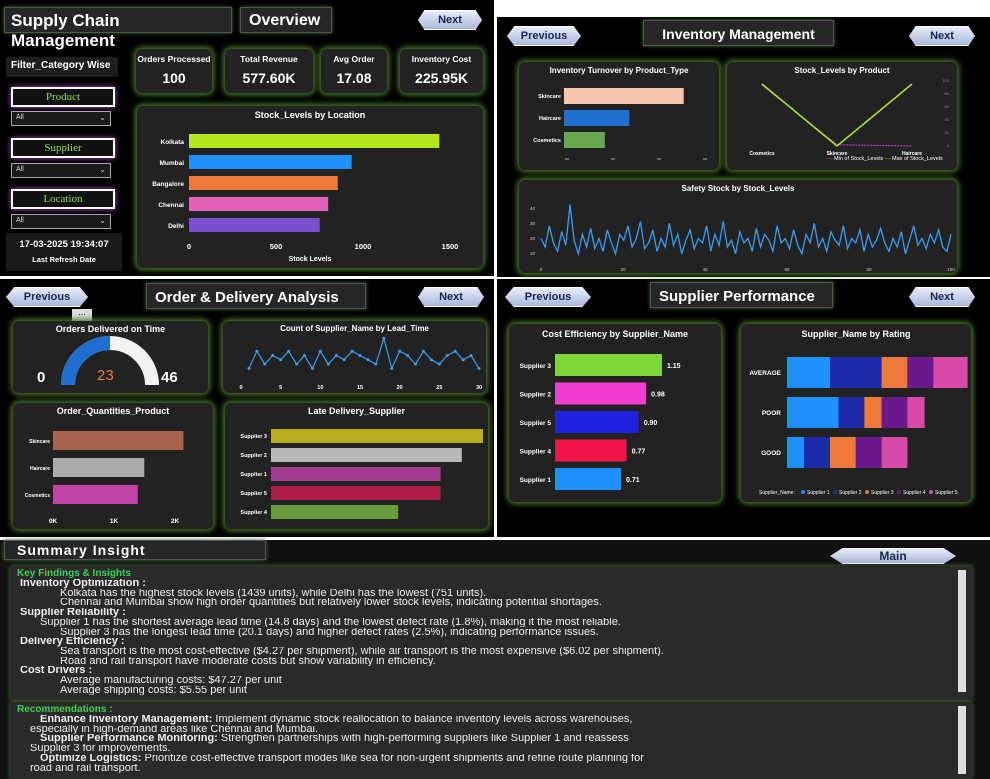  I want to click on x-tick: 5, so click(280, 388).